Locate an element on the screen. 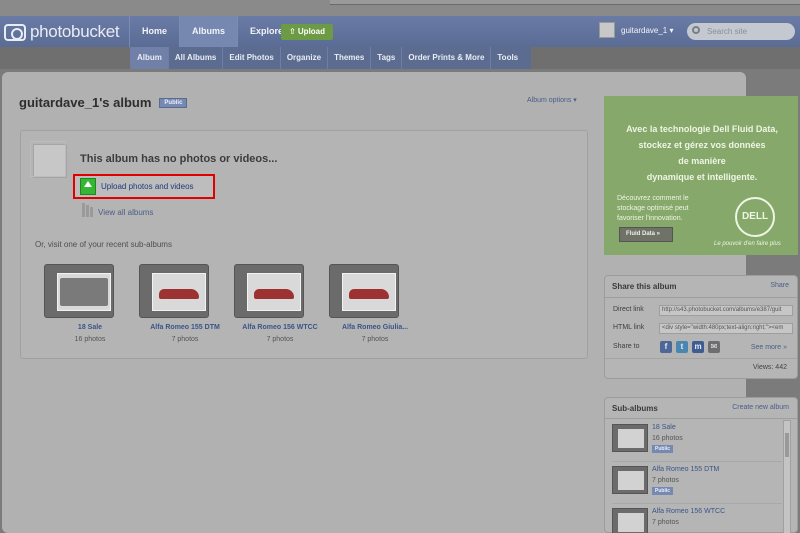 The image size is (800, 533). facebook-icon: f is located at coordinates (666, 347).